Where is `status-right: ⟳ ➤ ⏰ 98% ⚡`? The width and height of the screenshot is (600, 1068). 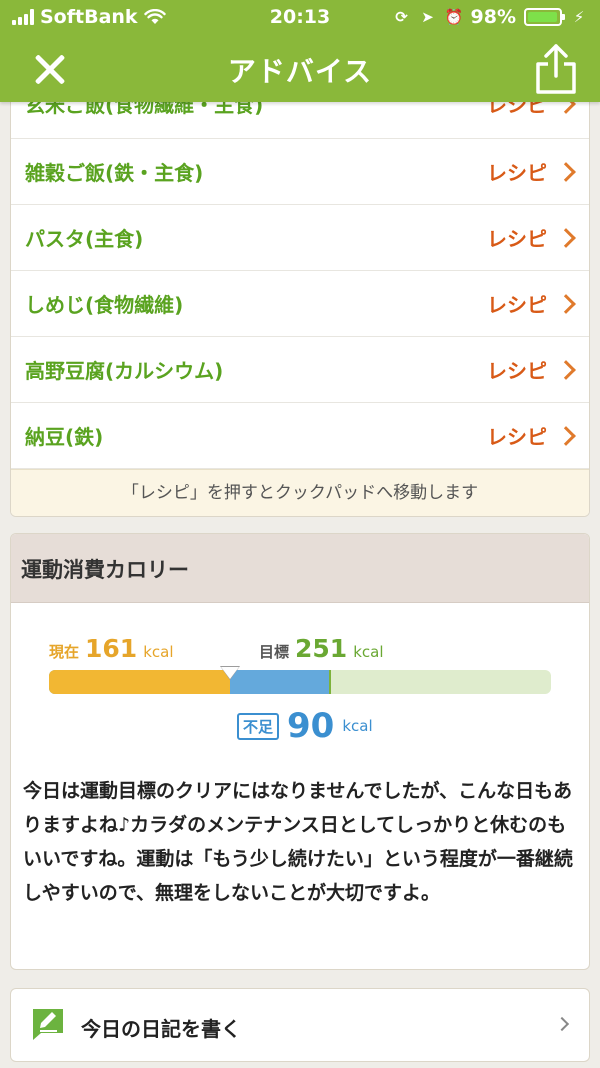 status-right: ⟳ ➤ ⏰ 98% ⚡ is located at coordinates (490, 17).